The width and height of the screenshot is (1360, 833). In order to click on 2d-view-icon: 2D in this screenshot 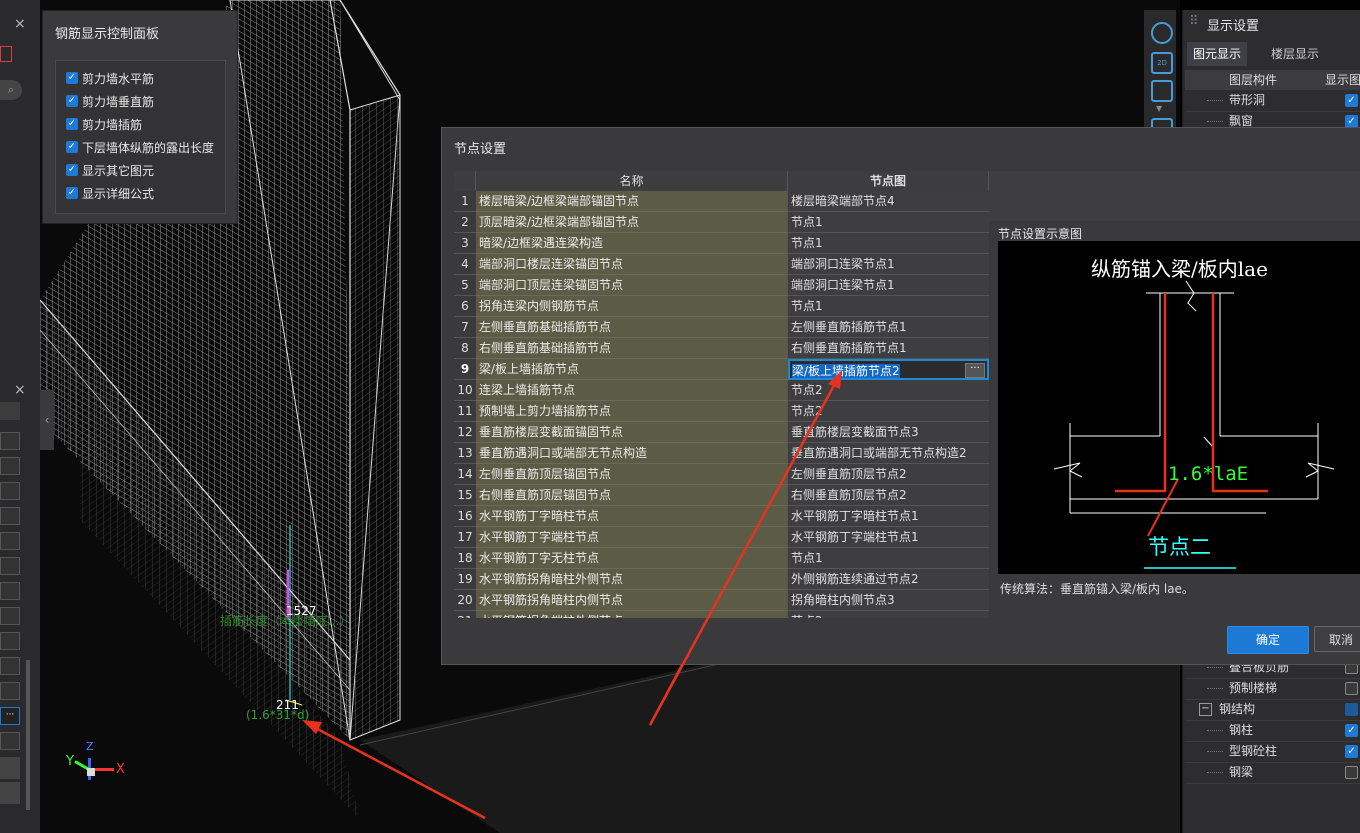, I will do `click(1162, 63)`.